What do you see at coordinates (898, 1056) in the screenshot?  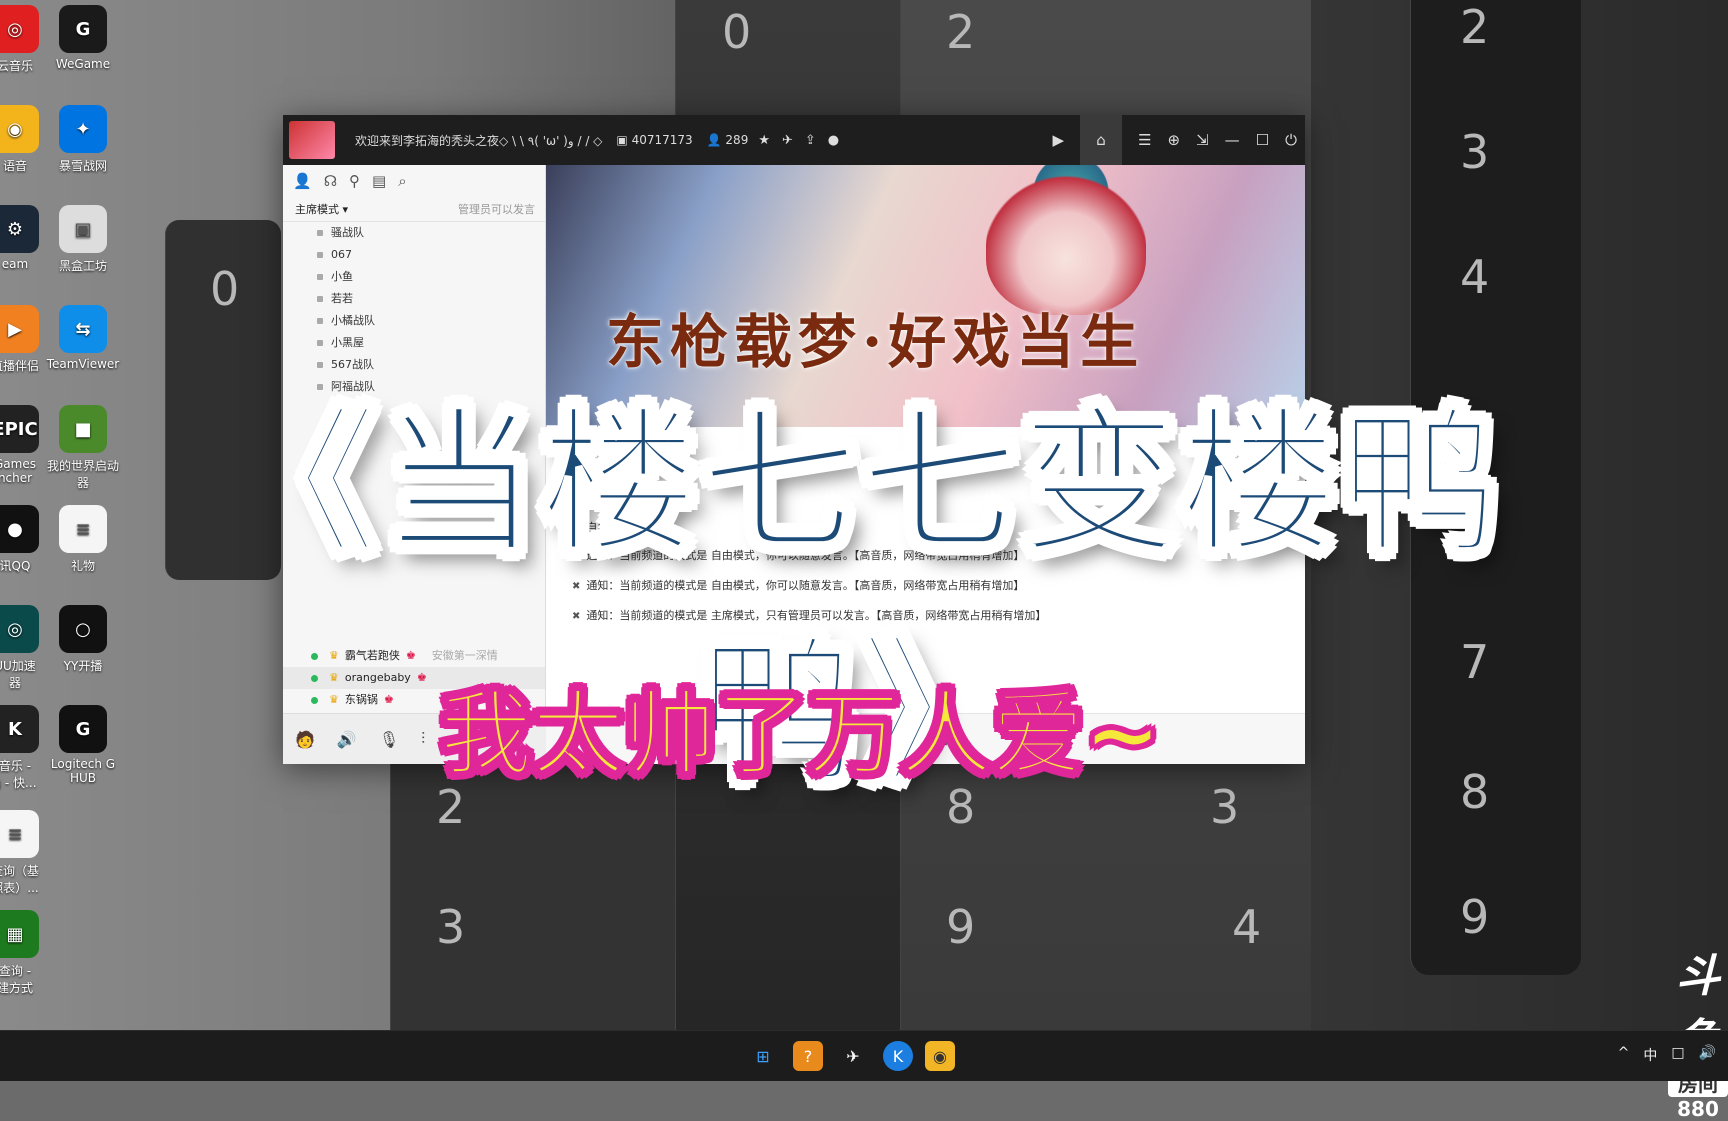 I see `kugou-icon: K` at bounding box center [898, 1056].